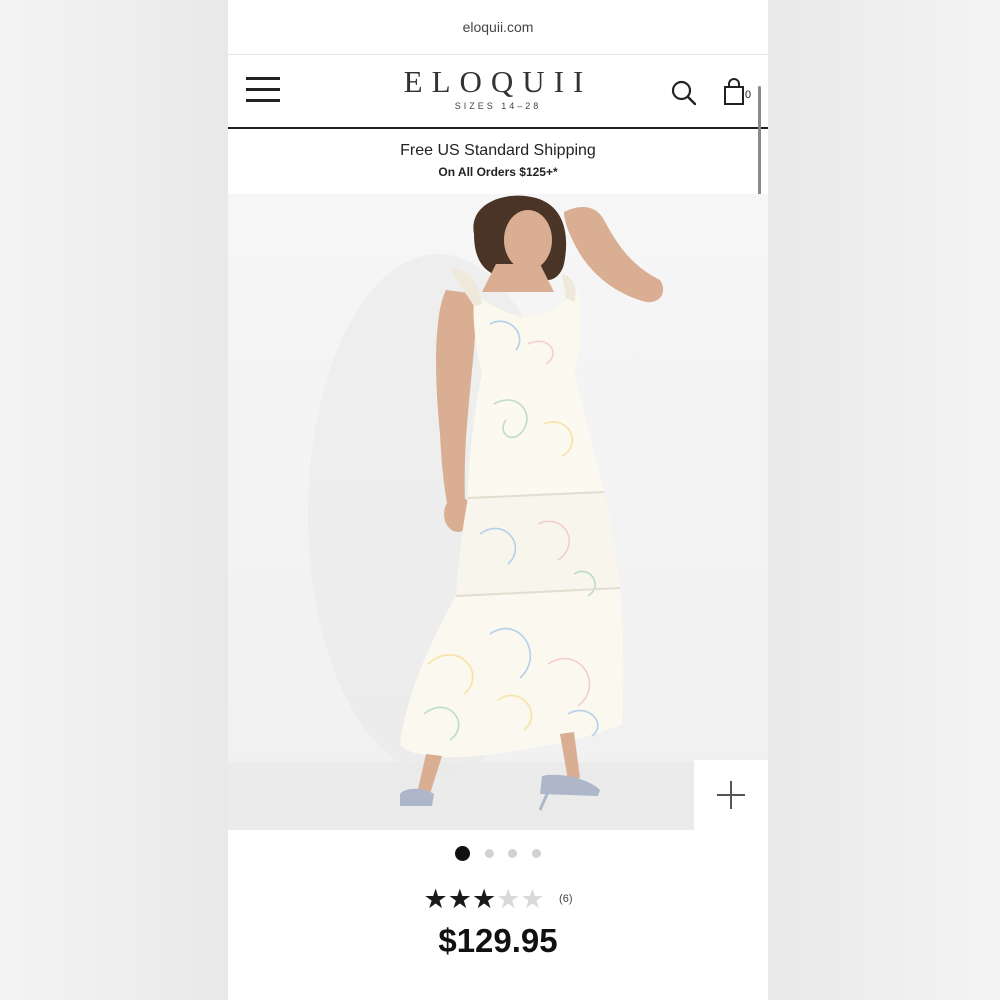 The height and width of the screenshot is (1000, 1000). I want to click on brand-tagline: SIZES 14–28, so click(498, 106).